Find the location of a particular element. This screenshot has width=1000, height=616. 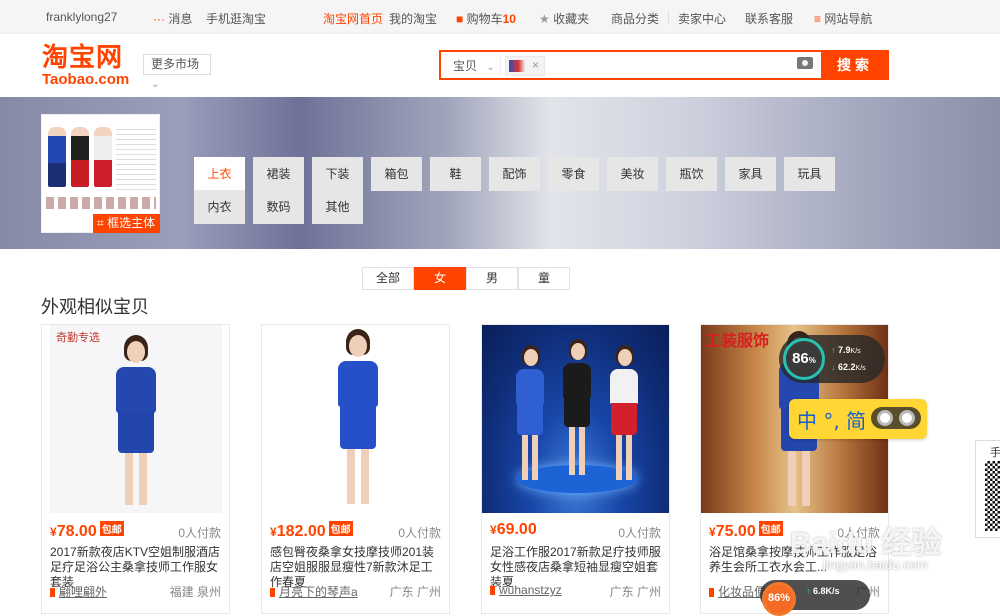

section-title: 外观相似宝贝 is located at coordinates (95, 307).